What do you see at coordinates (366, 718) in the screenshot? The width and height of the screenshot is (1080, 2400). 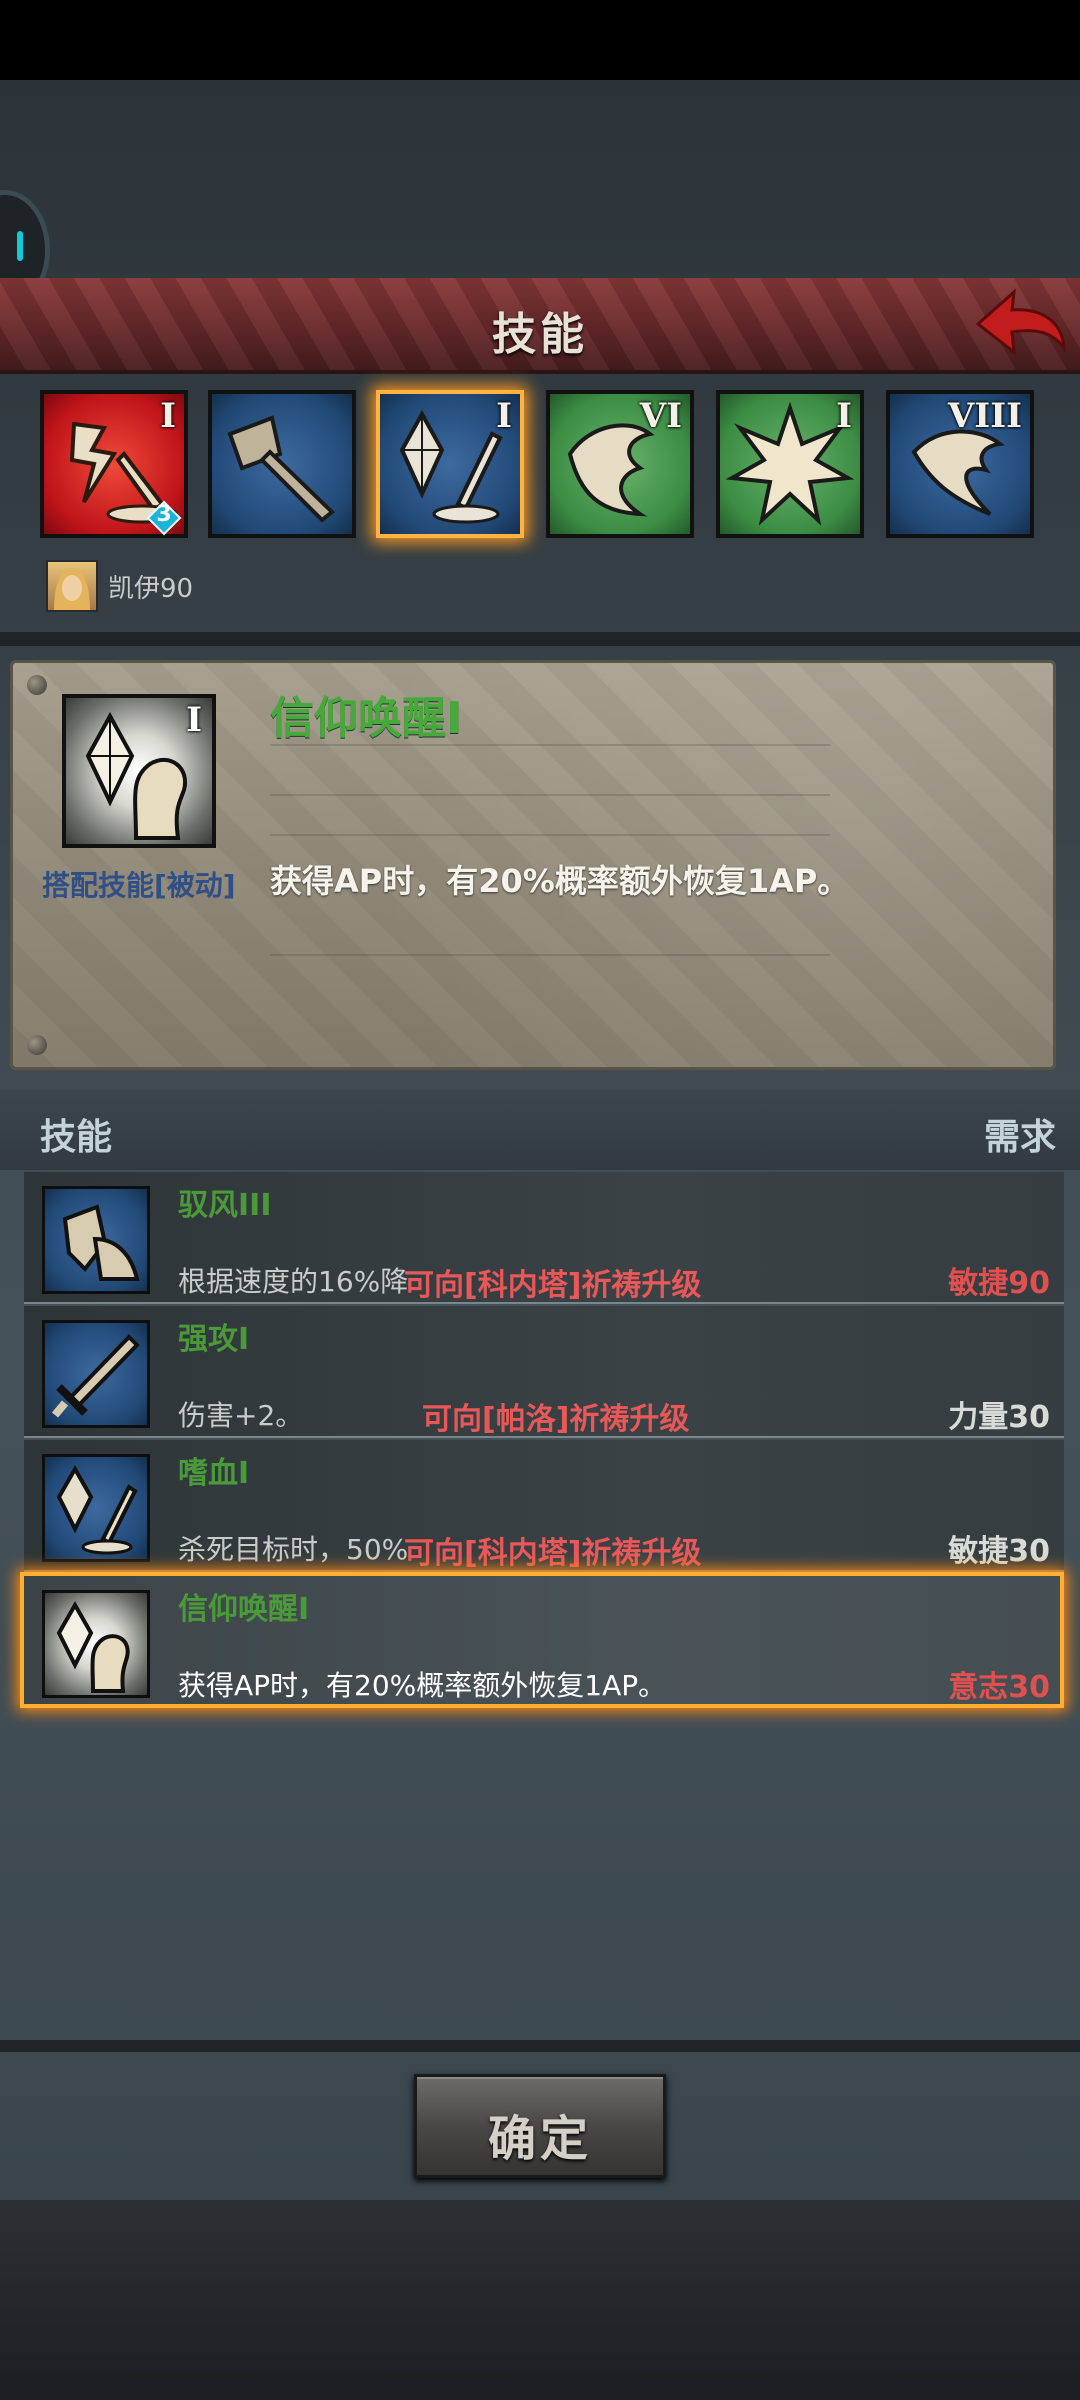 I see `skill-detail-name: 信仰唤醒I` at bounding box center [366, 718].